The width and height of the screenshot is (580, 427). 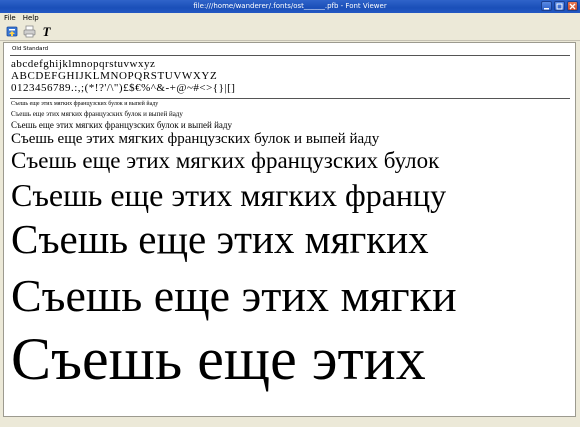 What do you see at coordinates (234, 295) in the screenshot?
I see `sample-line: Съешь еще этих мягки` at bounding box center [234, 295].